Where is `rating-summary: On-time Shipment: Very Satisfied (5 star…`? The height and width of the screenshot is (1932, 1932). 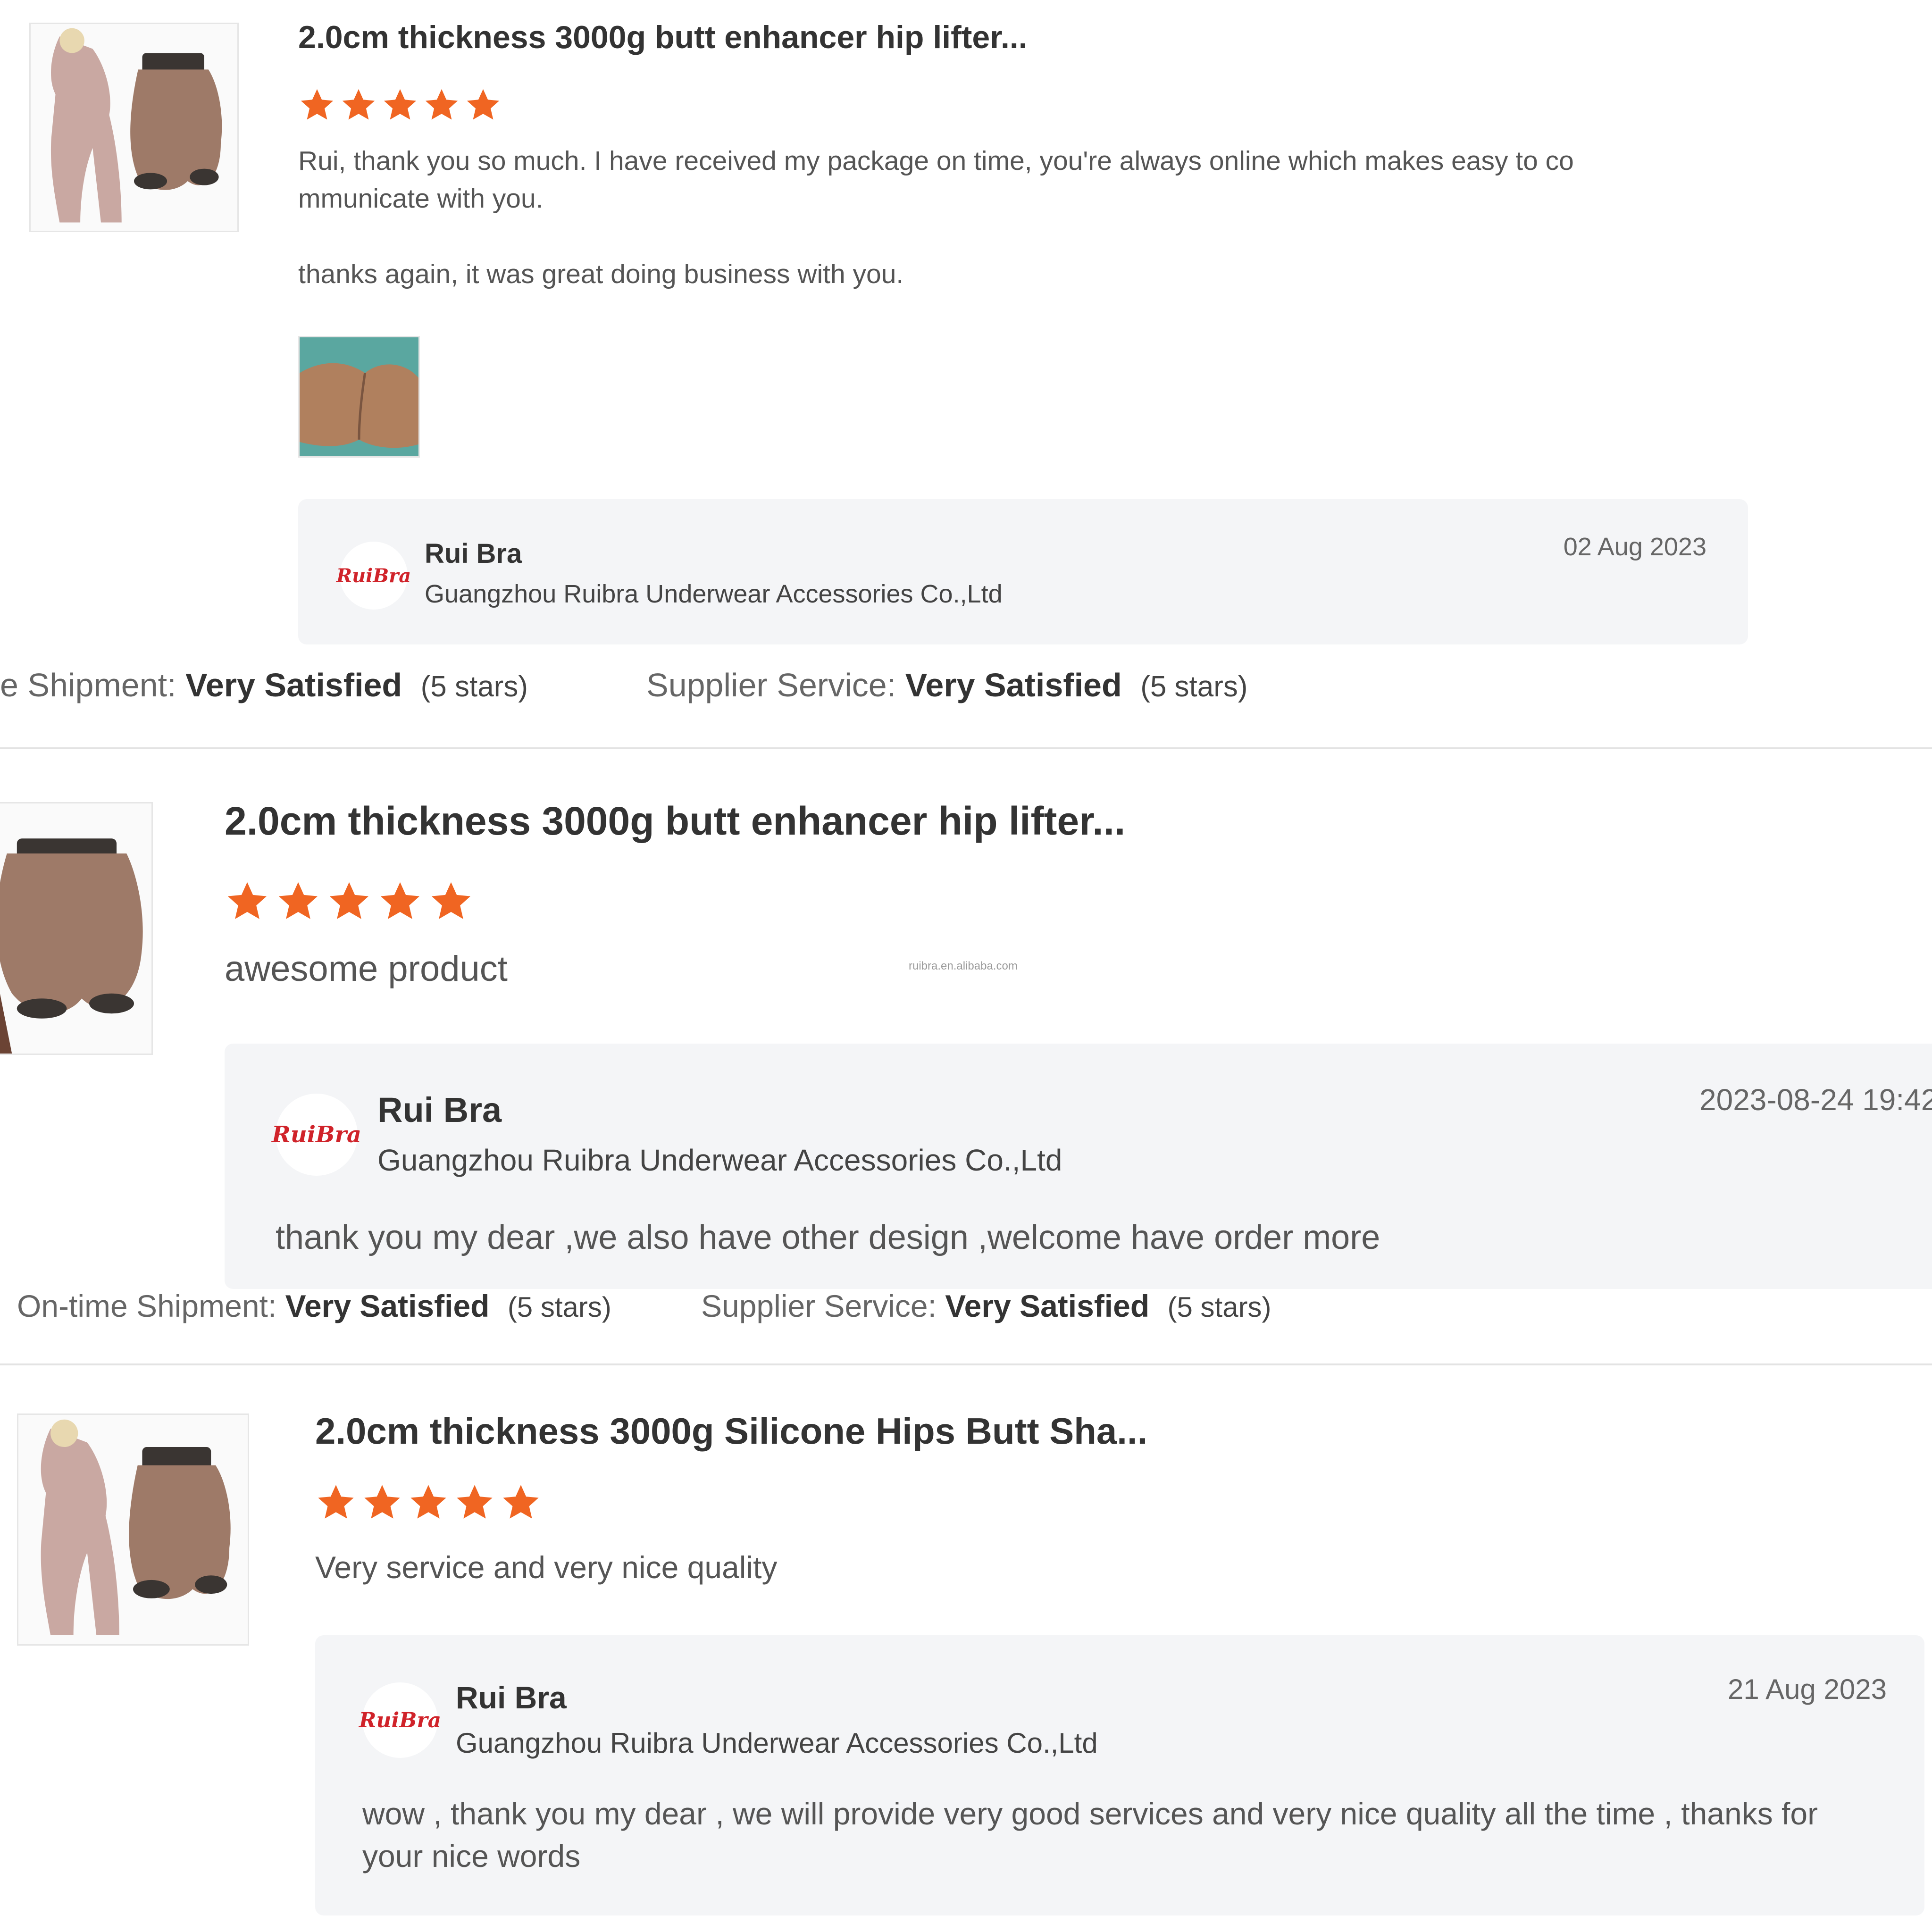
rating-summary: On-time Shipment: Very Satisfied (5 star… is located at coordinates (314, 1306).